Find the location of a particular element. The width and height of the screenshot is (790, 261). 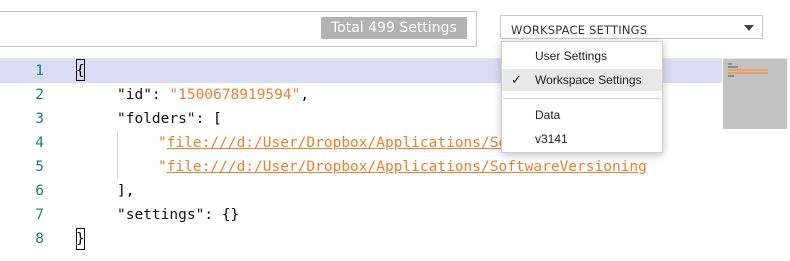

line-number: 2 is located at coordinates (39, 95).